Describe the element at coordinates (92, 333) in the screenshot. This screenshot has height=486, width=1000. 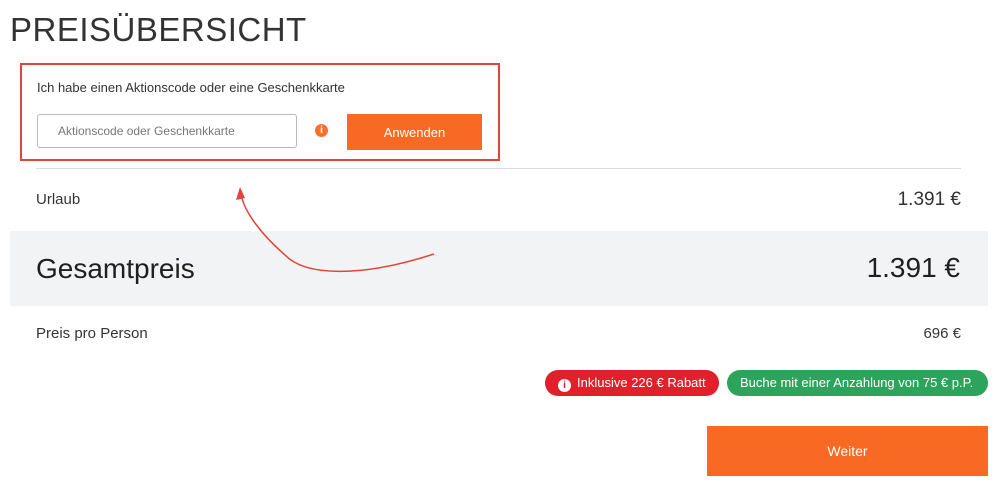
I see `price-per-person-label: Preis pro Person` at that location.